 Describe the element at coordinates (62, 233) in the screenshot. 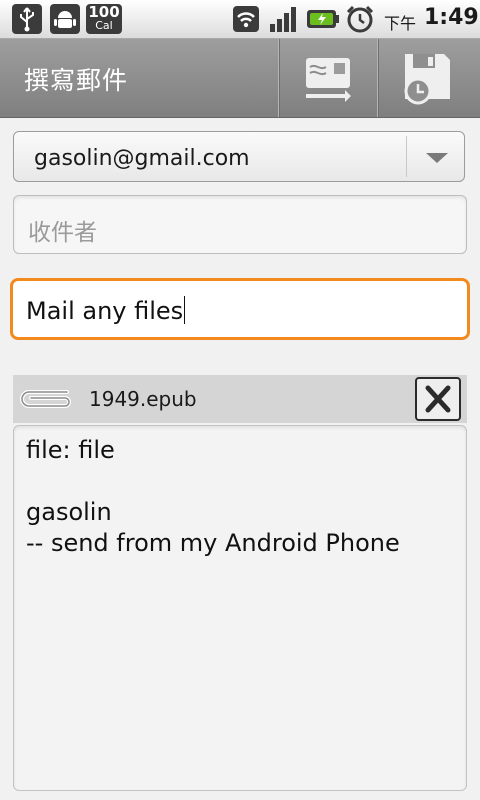

I see `to-placeholder: 收件者` at that location.